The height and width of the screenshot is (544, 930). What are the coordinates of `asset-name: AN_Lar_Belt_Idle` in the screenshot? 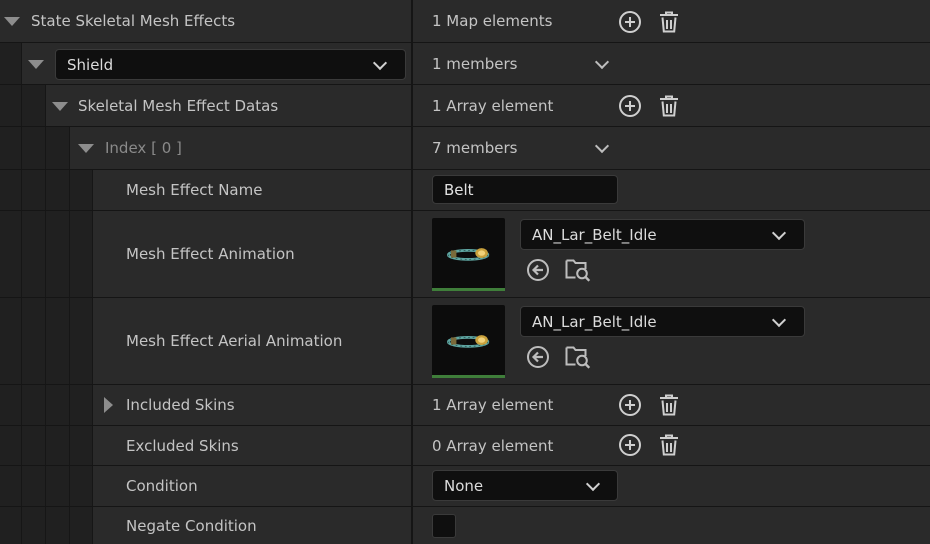 It's located at (594, 321).